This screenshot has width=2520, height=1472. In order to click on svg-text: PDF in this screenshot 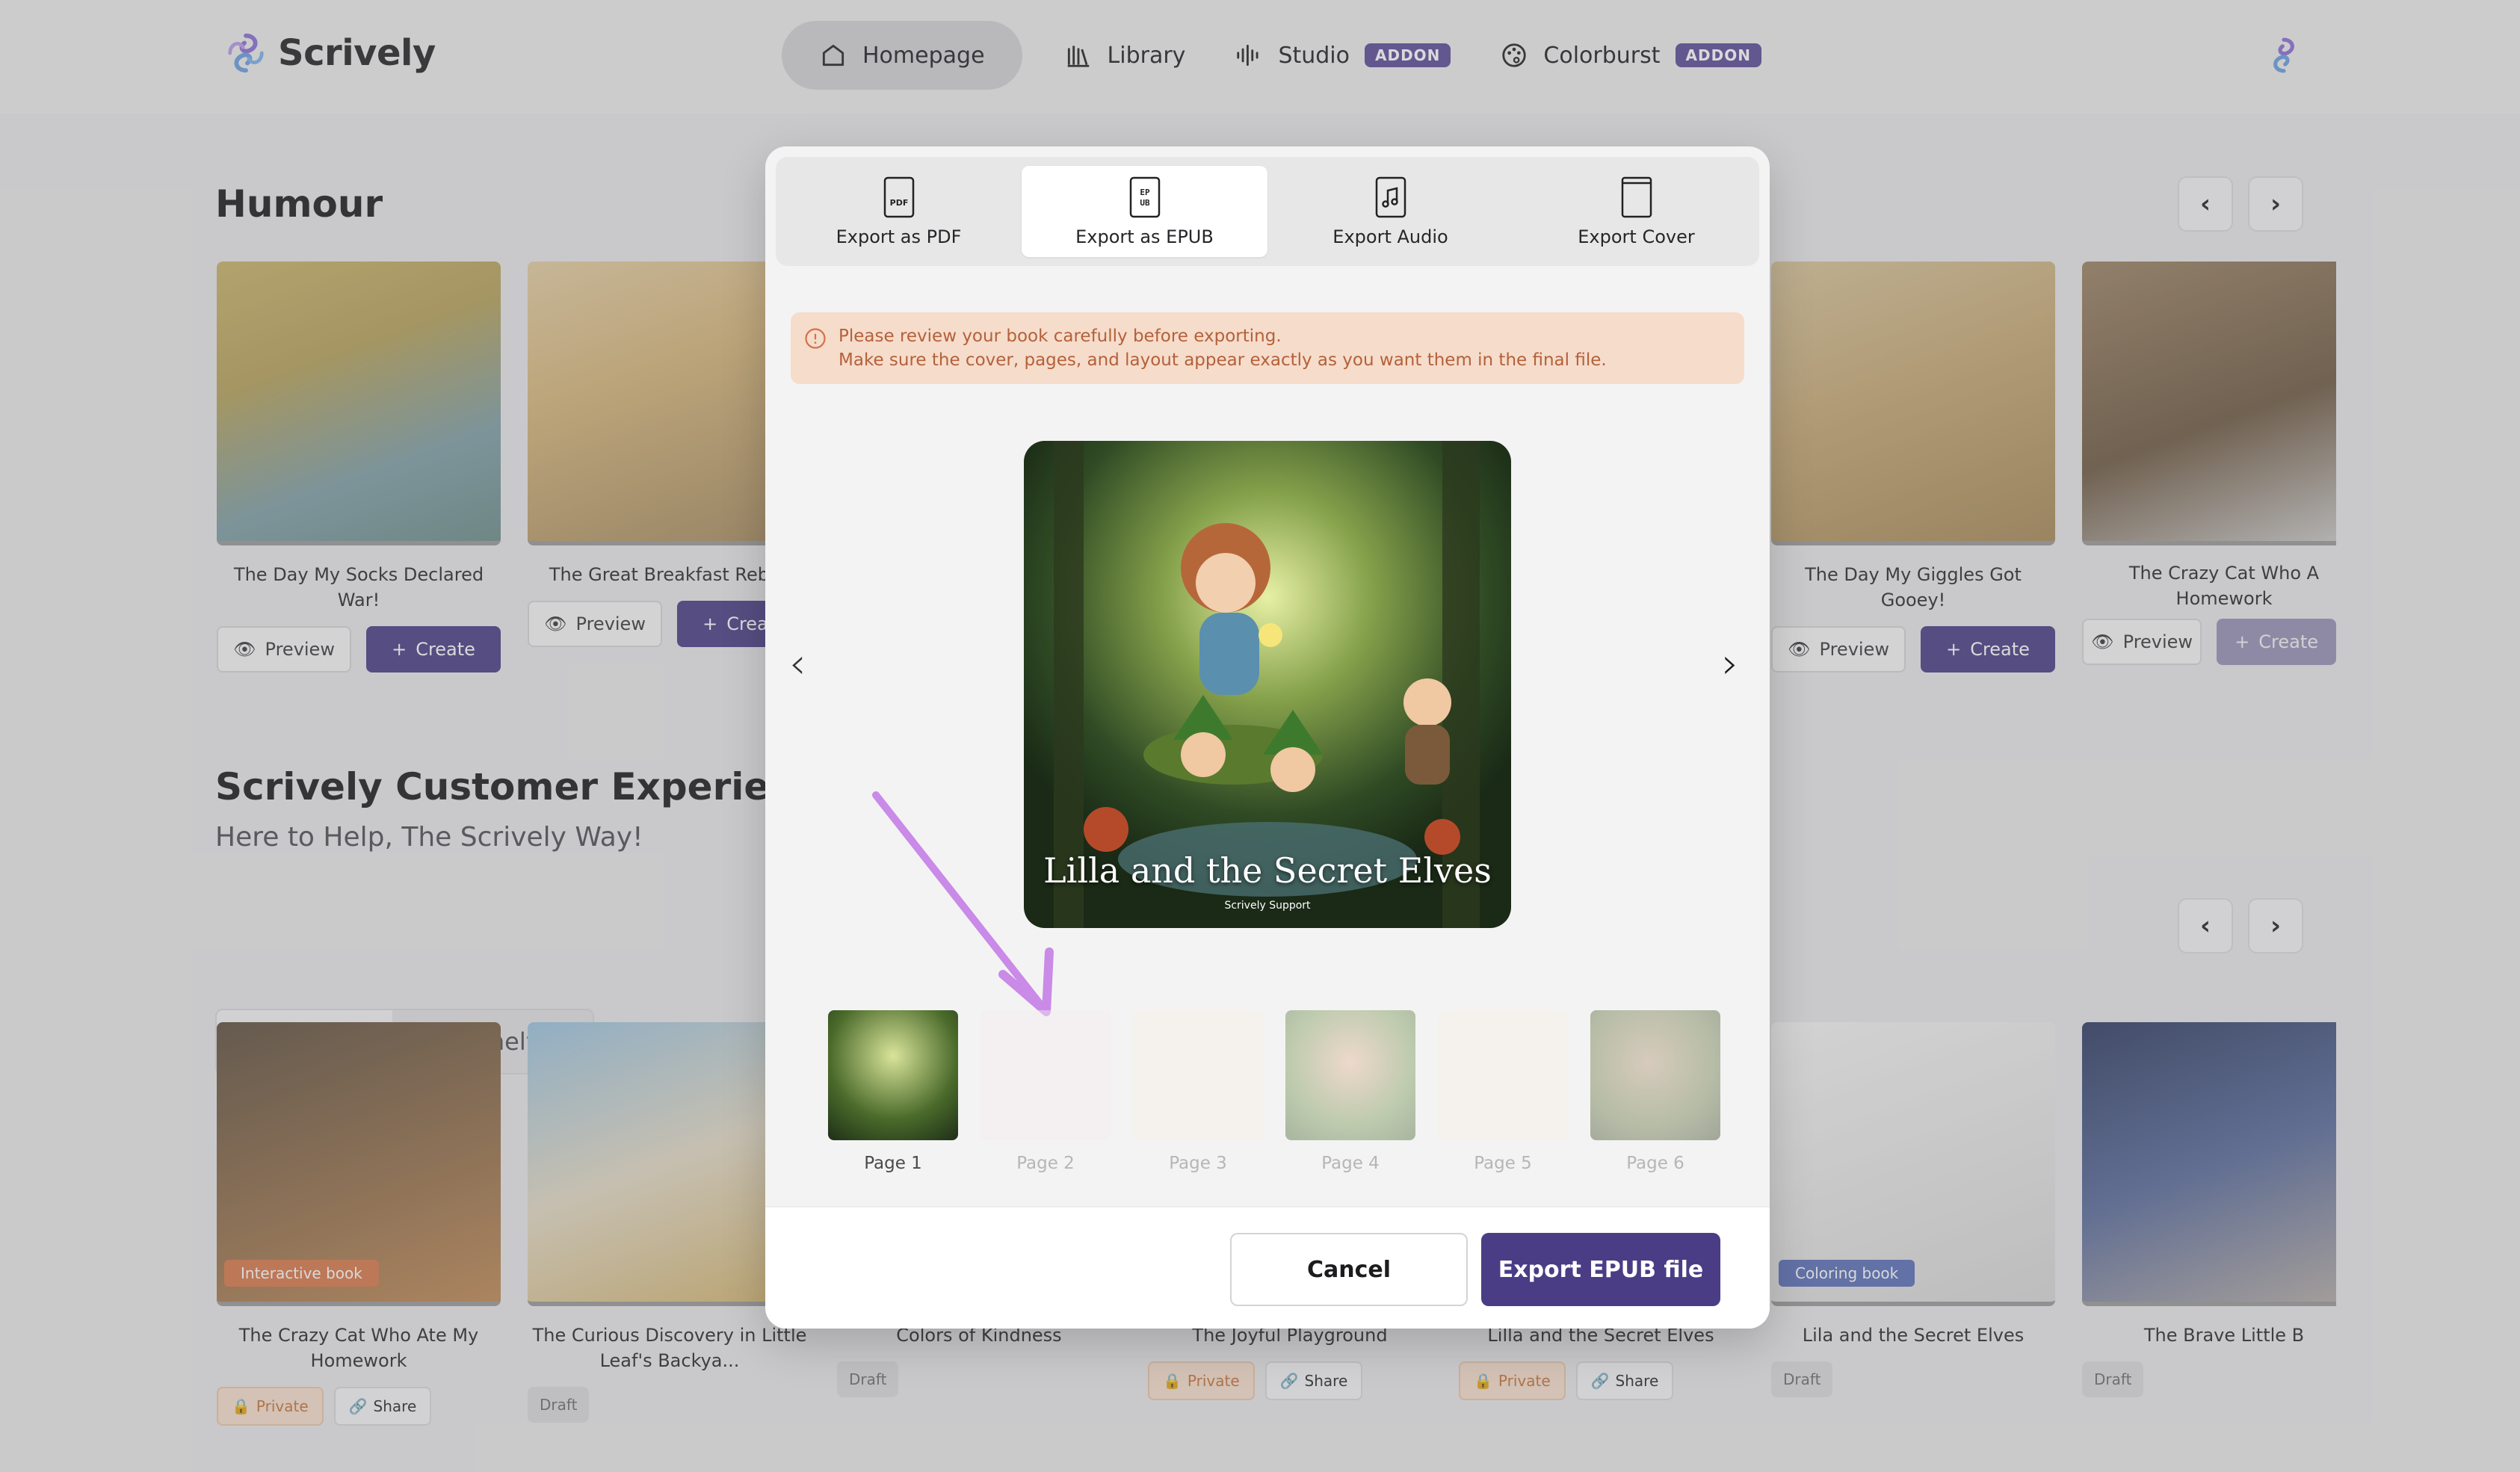, I will do `click(898, 203)`.